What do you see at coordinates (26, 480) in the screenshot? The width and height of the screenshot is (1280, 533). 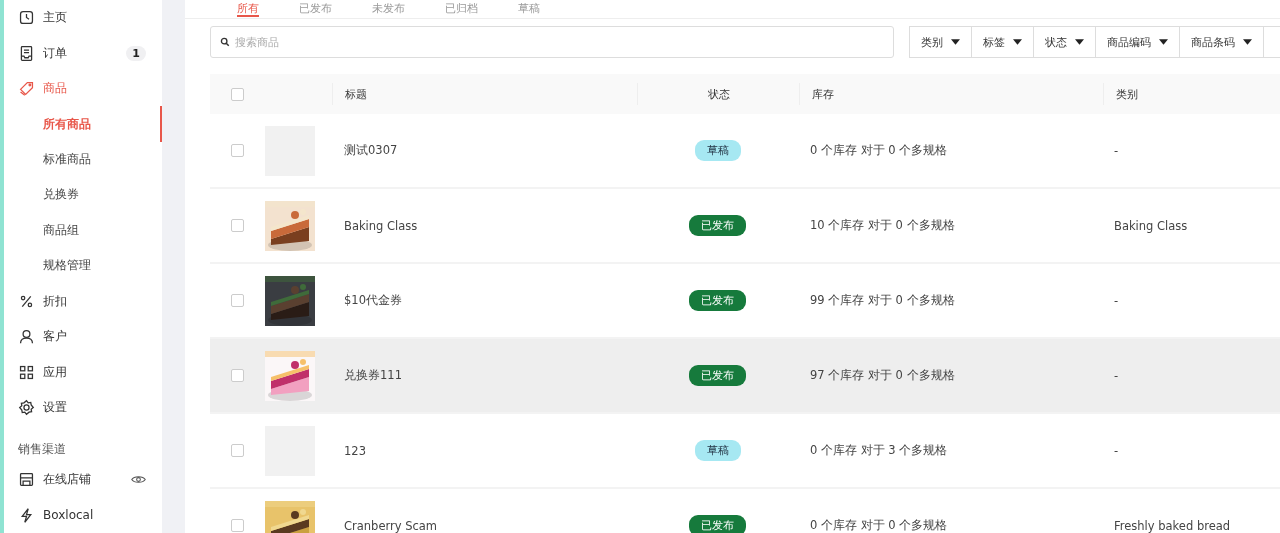 I see `store-icon` at bounding box center [26, 480].